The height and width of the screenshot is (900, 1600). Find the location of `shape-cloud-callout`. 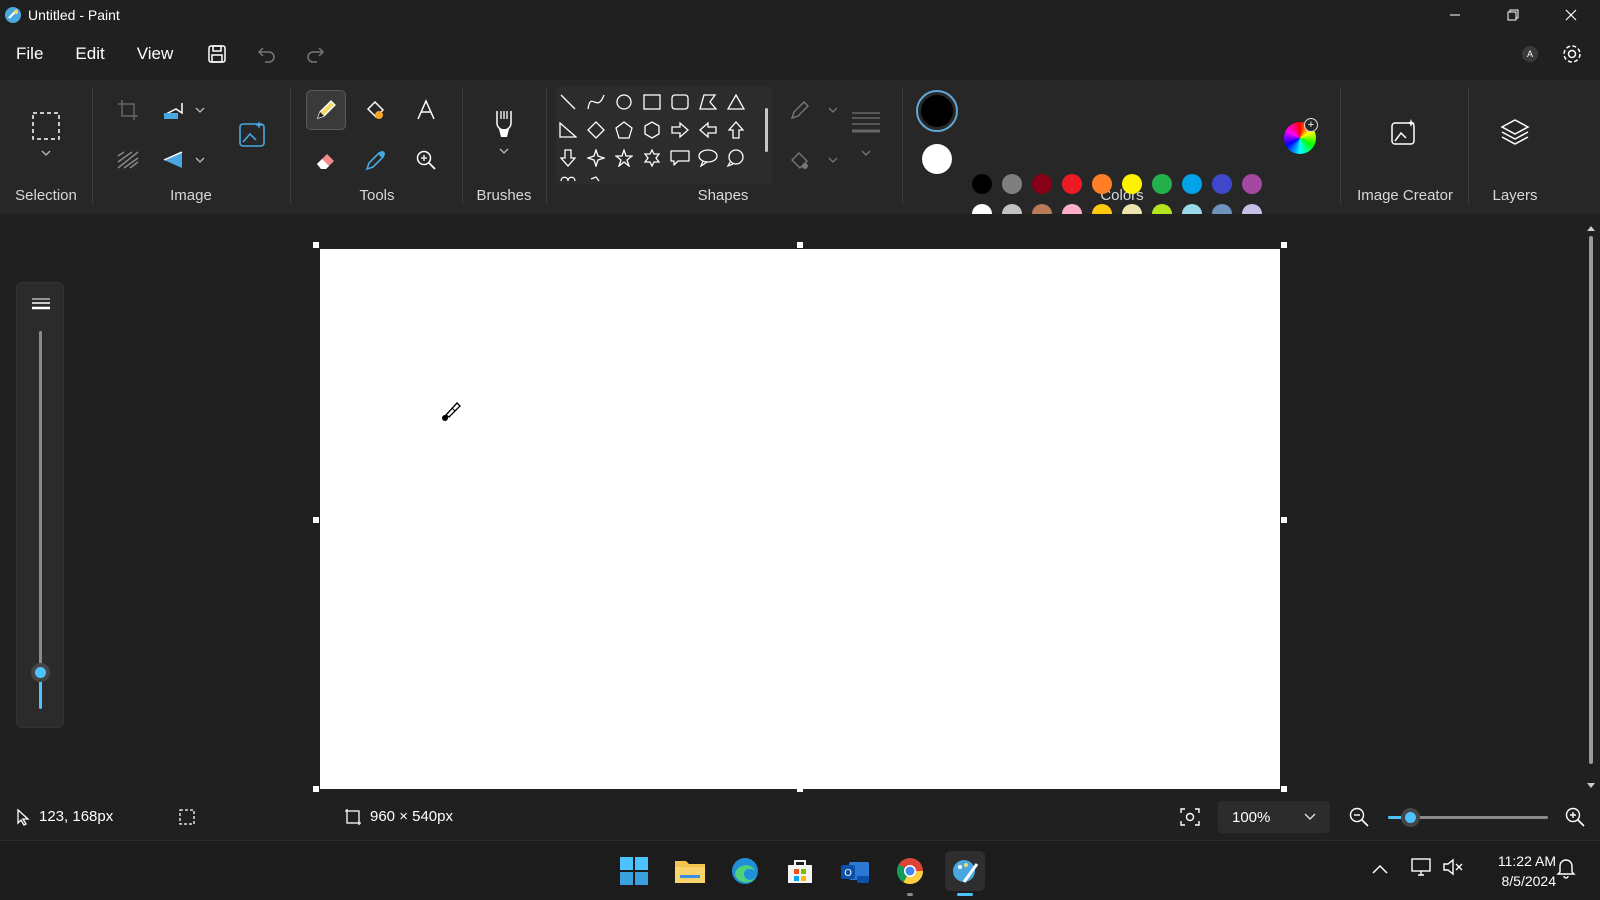

shape-cloud-callout is located at coordinates (736, 158).